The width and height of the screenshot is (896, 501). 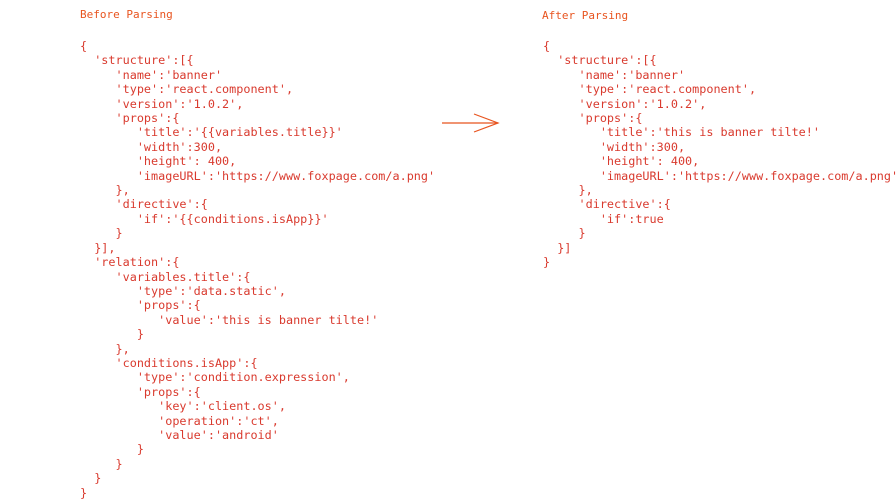 What do you see at coordinates (471, 123) in the screenshot?
I see `right-arrow-icon` at bounding box center [471, 123].